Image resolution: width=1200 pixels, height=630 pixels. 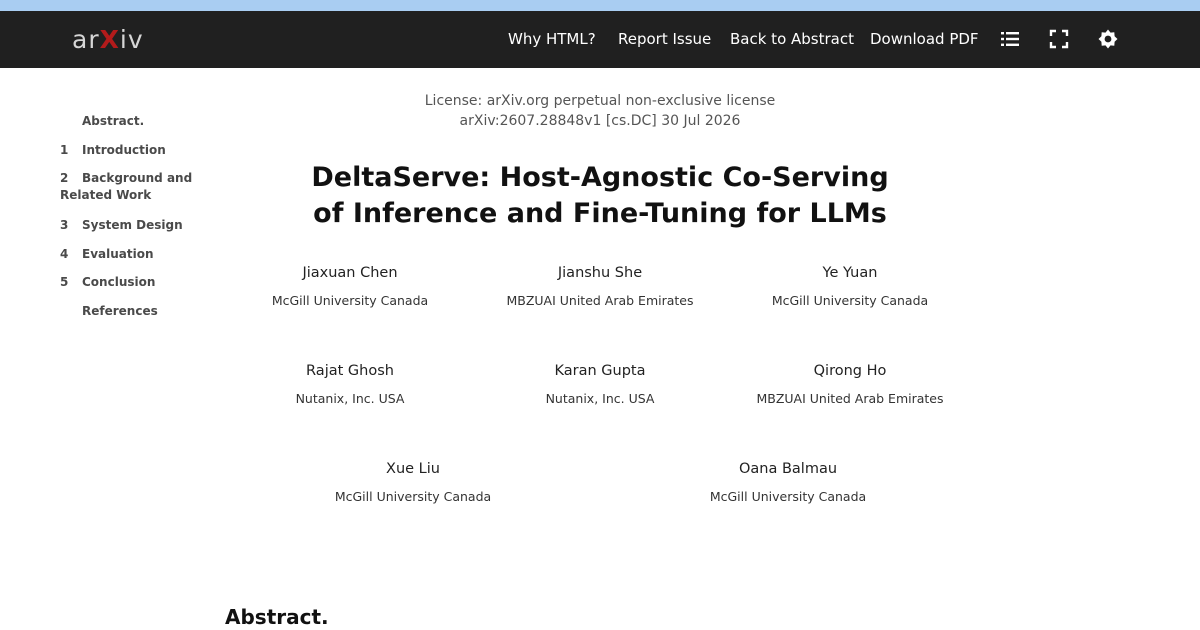 I want to click on abstract-heading: Abstract., so click(x=277, y=617).